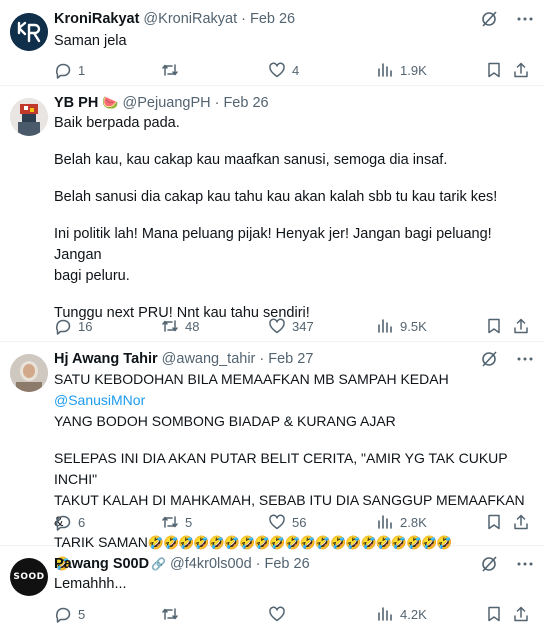 This screenshot has height=632, width=544. Describe the element at coordinates (73, 326) in the screenshot. I see `reply-button: 16` at that location.